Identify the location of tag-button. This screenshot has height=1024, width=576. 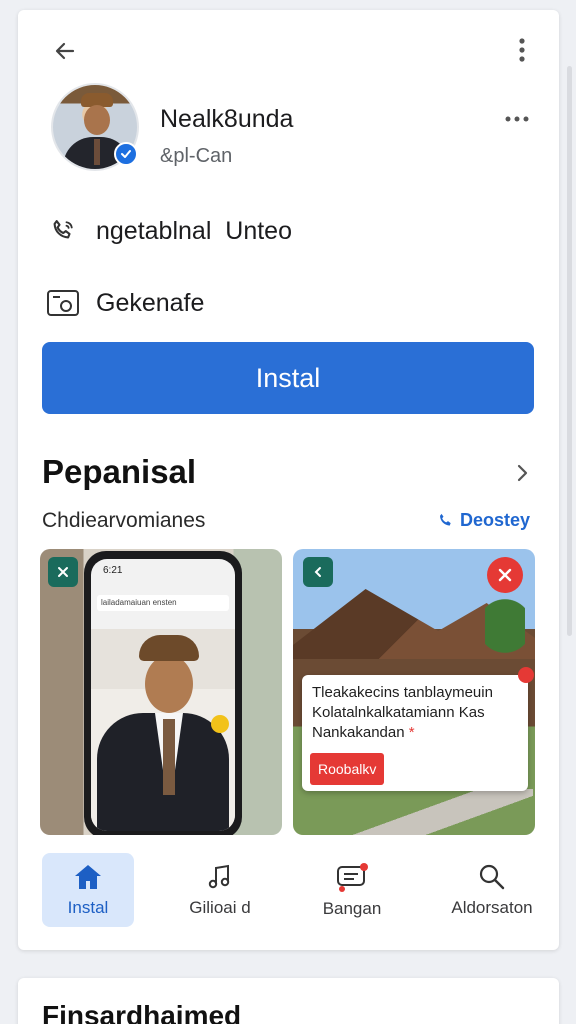
(318, 572).